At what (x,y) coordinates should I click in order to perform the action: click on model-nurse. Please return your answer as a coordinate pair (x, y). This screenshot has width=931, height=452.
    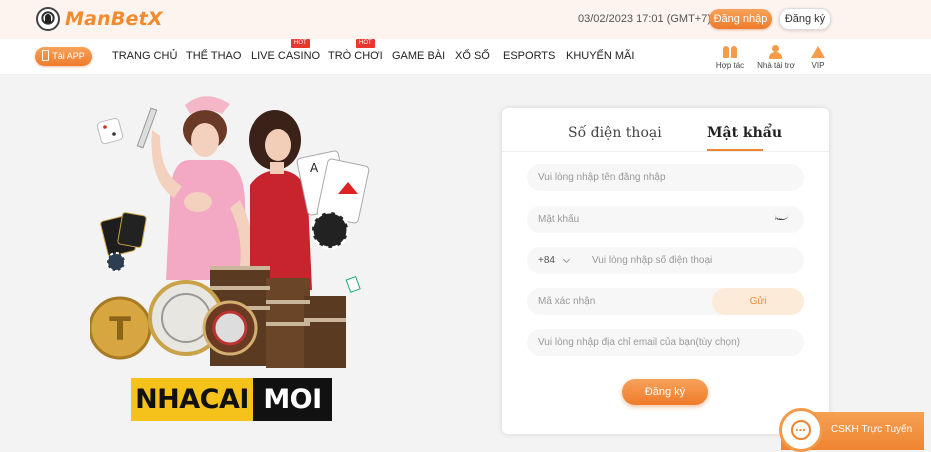
    Looking at the image, I should click on (202, 188).